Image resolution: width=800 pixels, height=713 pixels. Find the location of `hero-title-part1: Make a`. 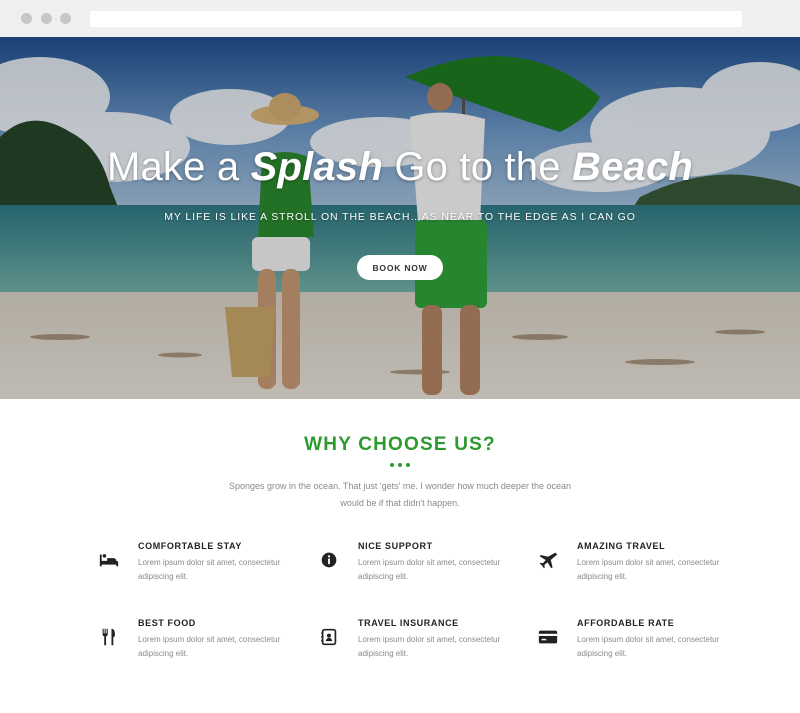

hero-title-part1: Make a is located at coordinates (178, 167).